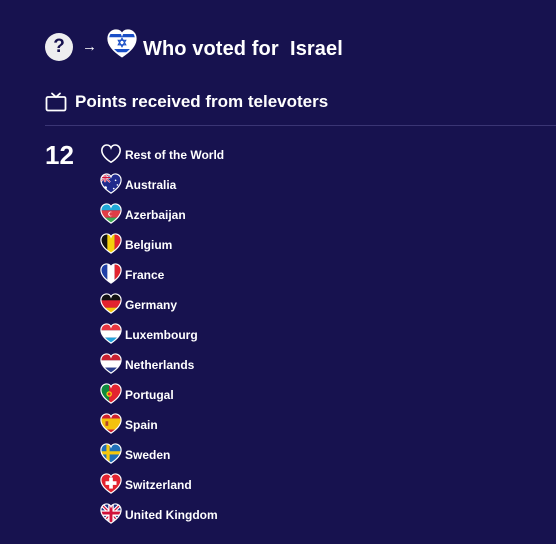 The width and height of the screenshot is (556, 544). What do you see at coordinates (89, 46) in the screenshot?
I see `arrow-icon: →` at bounding box center [89, 46].